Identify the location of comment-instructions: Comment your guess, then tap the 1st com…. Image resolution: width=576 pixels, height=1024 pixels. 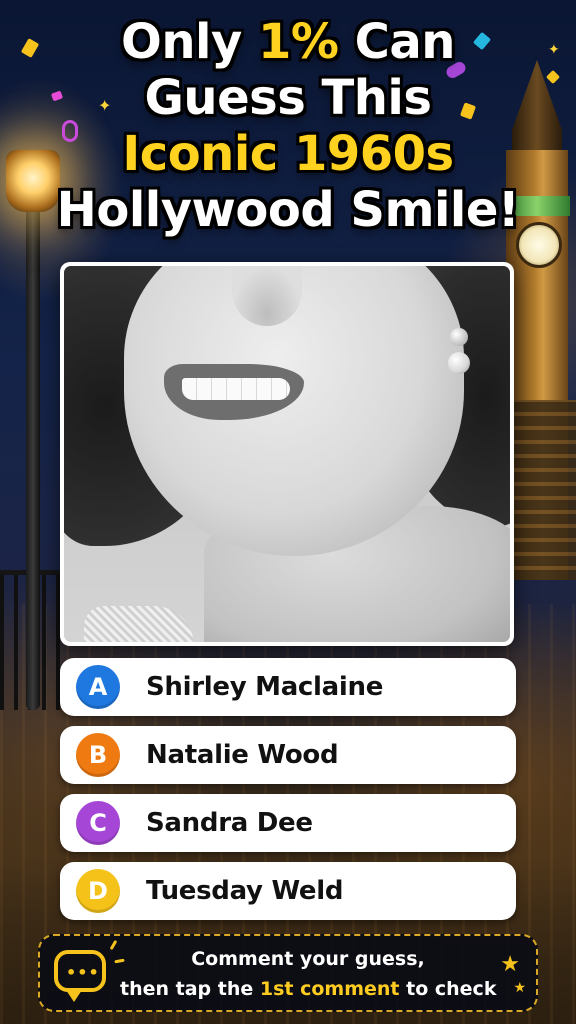
(308, 974).